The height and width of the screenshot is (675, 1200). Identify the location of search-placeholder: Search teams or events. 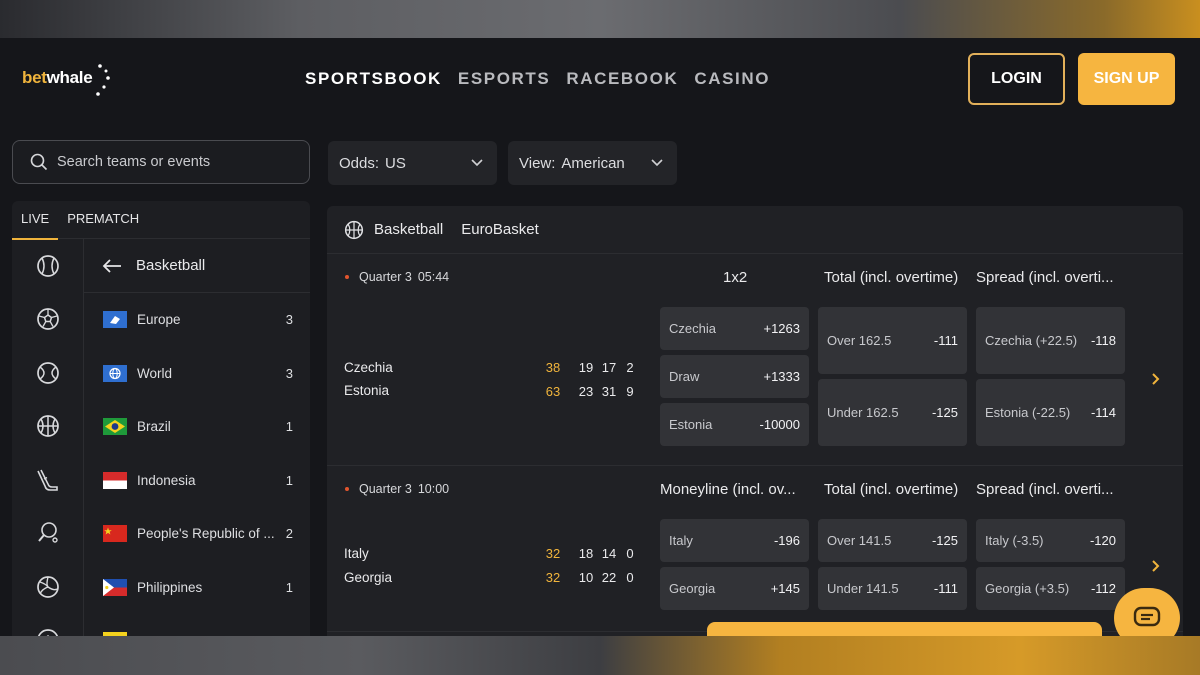
(134, 162).